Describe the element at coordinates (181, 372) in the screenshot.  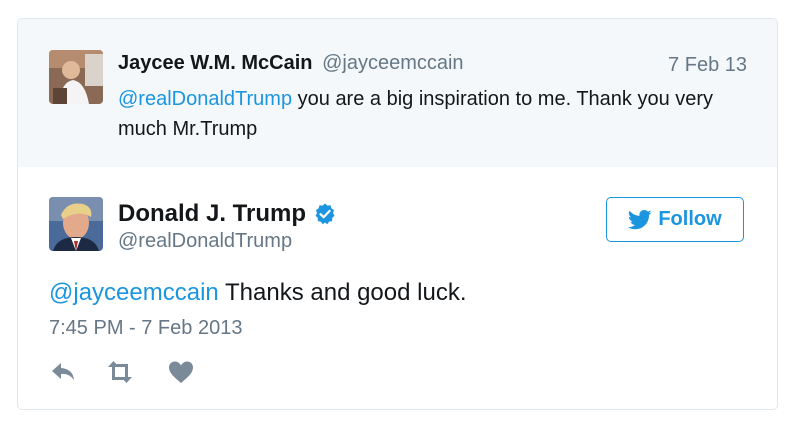
I see `heart-icon` at that location.